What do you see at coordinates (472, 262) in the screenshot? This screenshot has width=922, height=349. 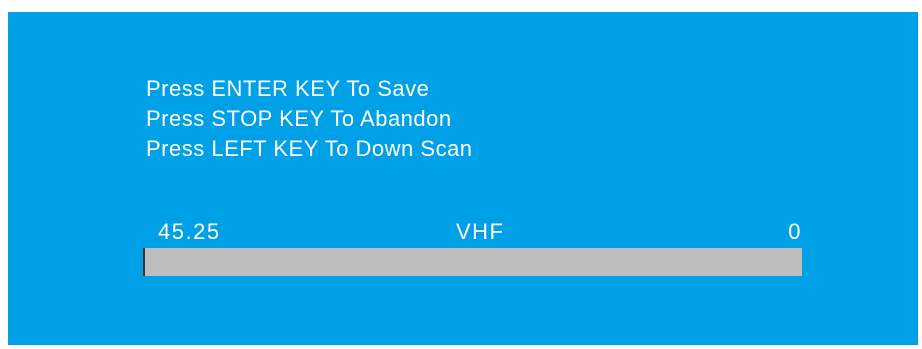 I see `scan-progress-bar` at bounding box center [472, 262].